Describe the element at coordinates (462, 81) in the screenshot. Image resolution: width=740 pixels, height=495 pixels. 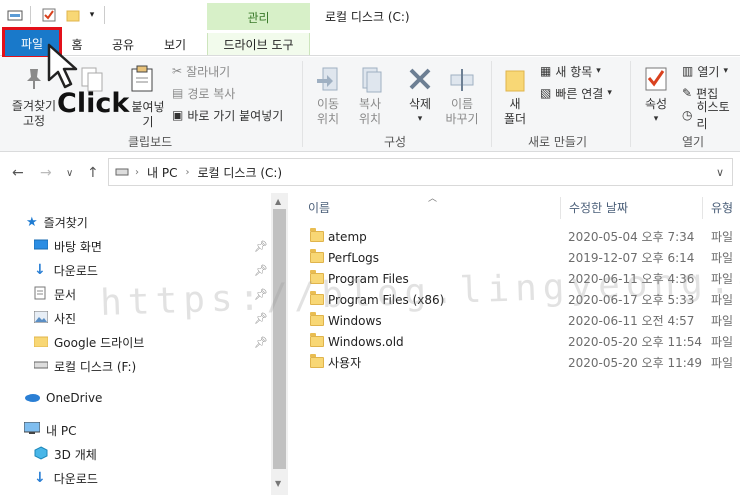
I see `rename-icon` at that location.